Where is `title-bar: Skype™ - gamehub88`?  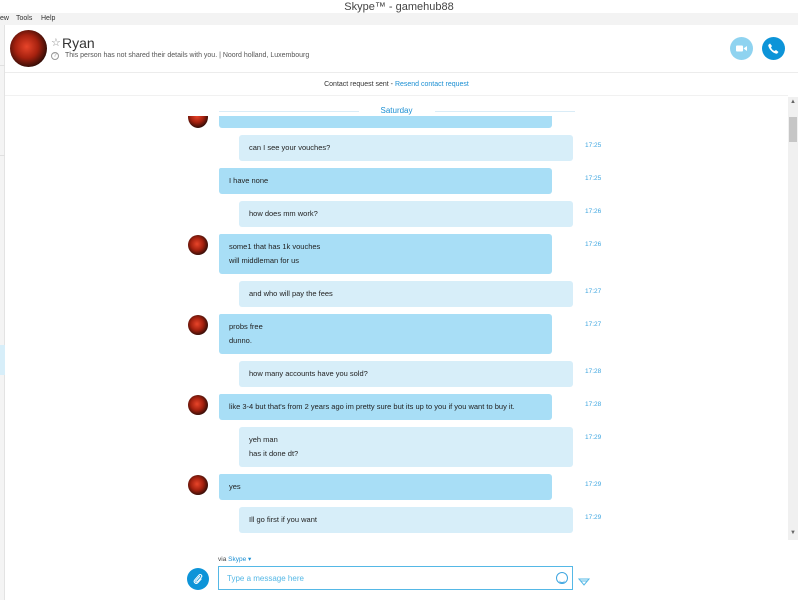 title-bar: Skype™ - gamehub88 is located at coordinates (399, 6).